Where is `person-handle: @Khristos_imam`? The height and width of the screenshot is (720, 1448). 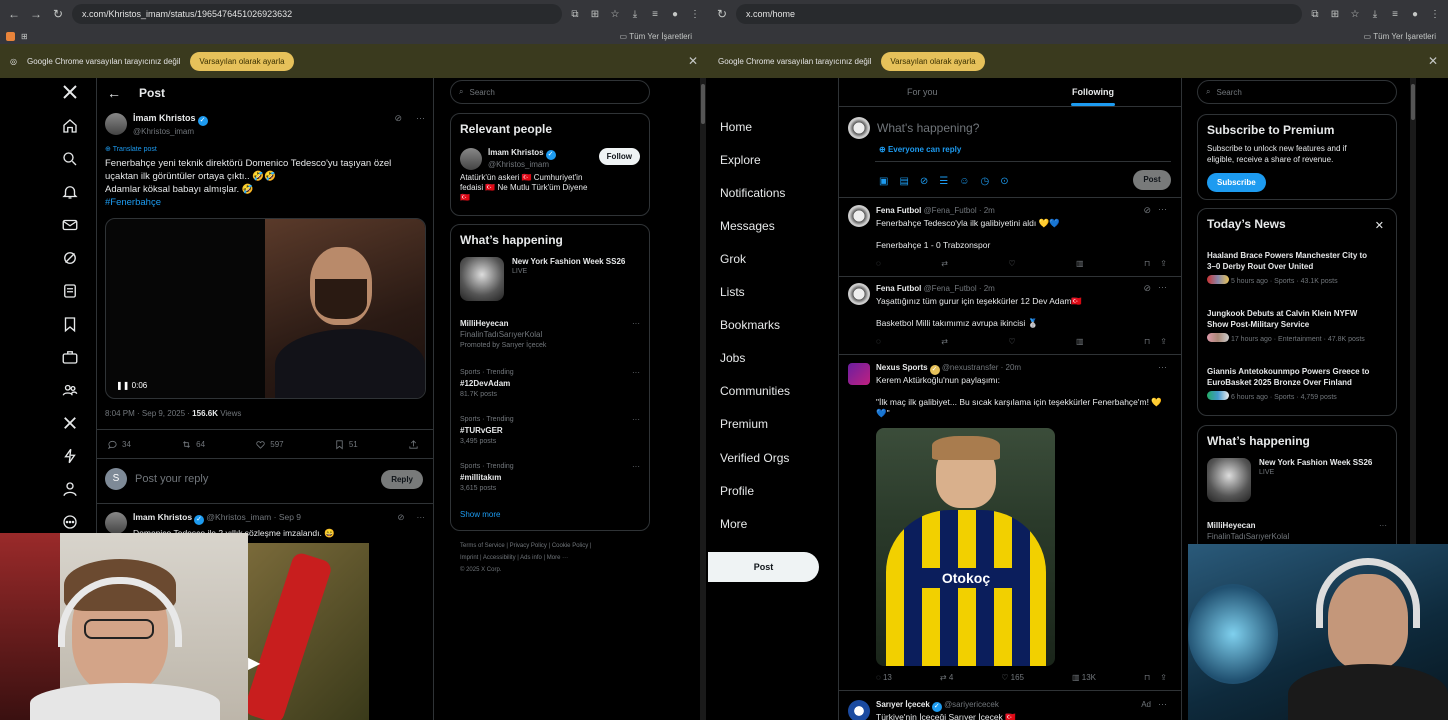 person-handle: @Khristos_imam is located at coordinates (540, 165).